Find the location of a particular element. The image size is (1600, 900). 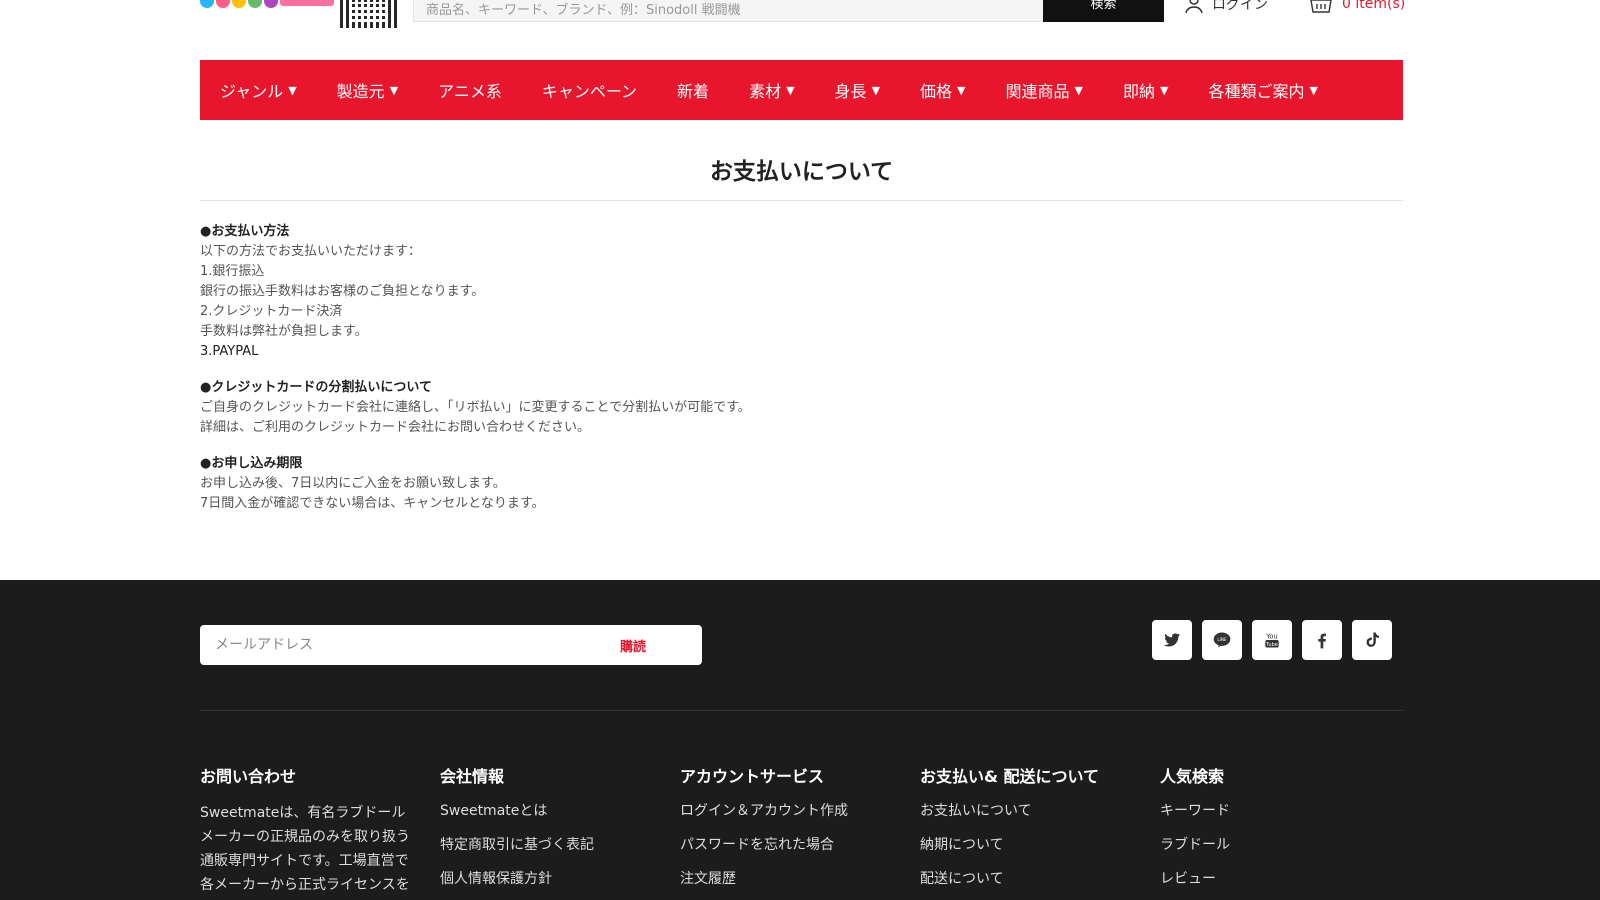

youtube-icon: You Tube is located at coordinates (1272, 640).